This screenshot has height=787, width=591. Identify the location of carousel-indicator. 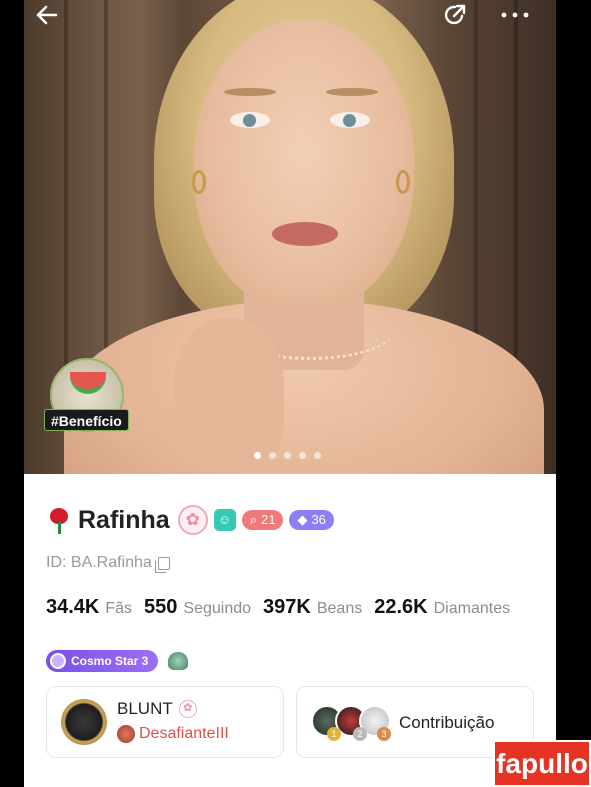
(287, 455).